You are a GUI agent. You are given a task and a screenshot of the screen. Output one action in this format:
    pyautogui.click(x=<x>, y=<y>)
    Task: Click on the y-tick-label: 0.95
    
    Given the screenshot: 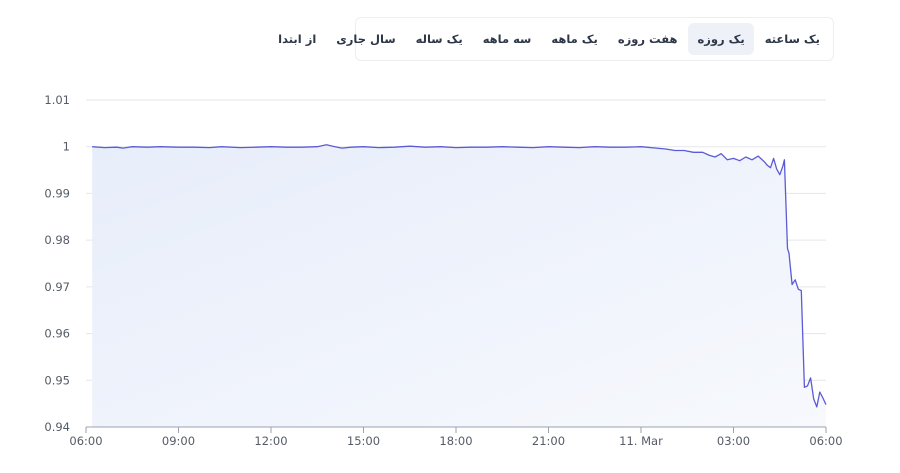 What is the action you would take?
    pyautogui.click(x=57, y=380)
    